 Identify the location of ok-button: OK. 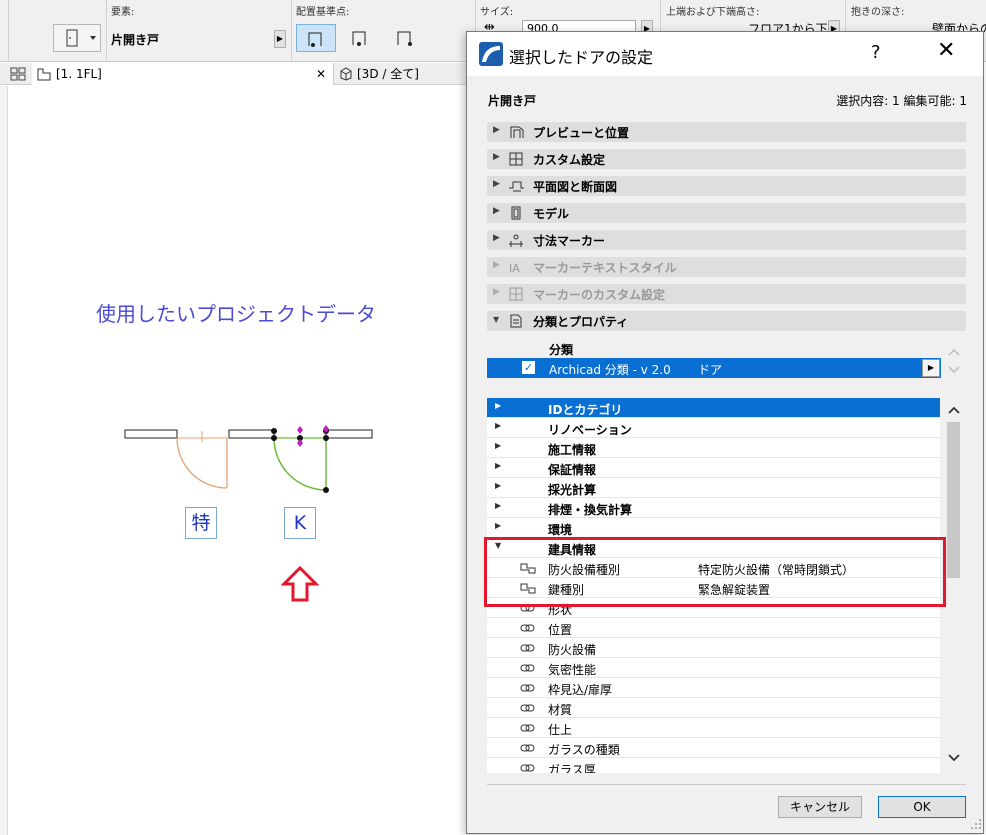
(922, 807).